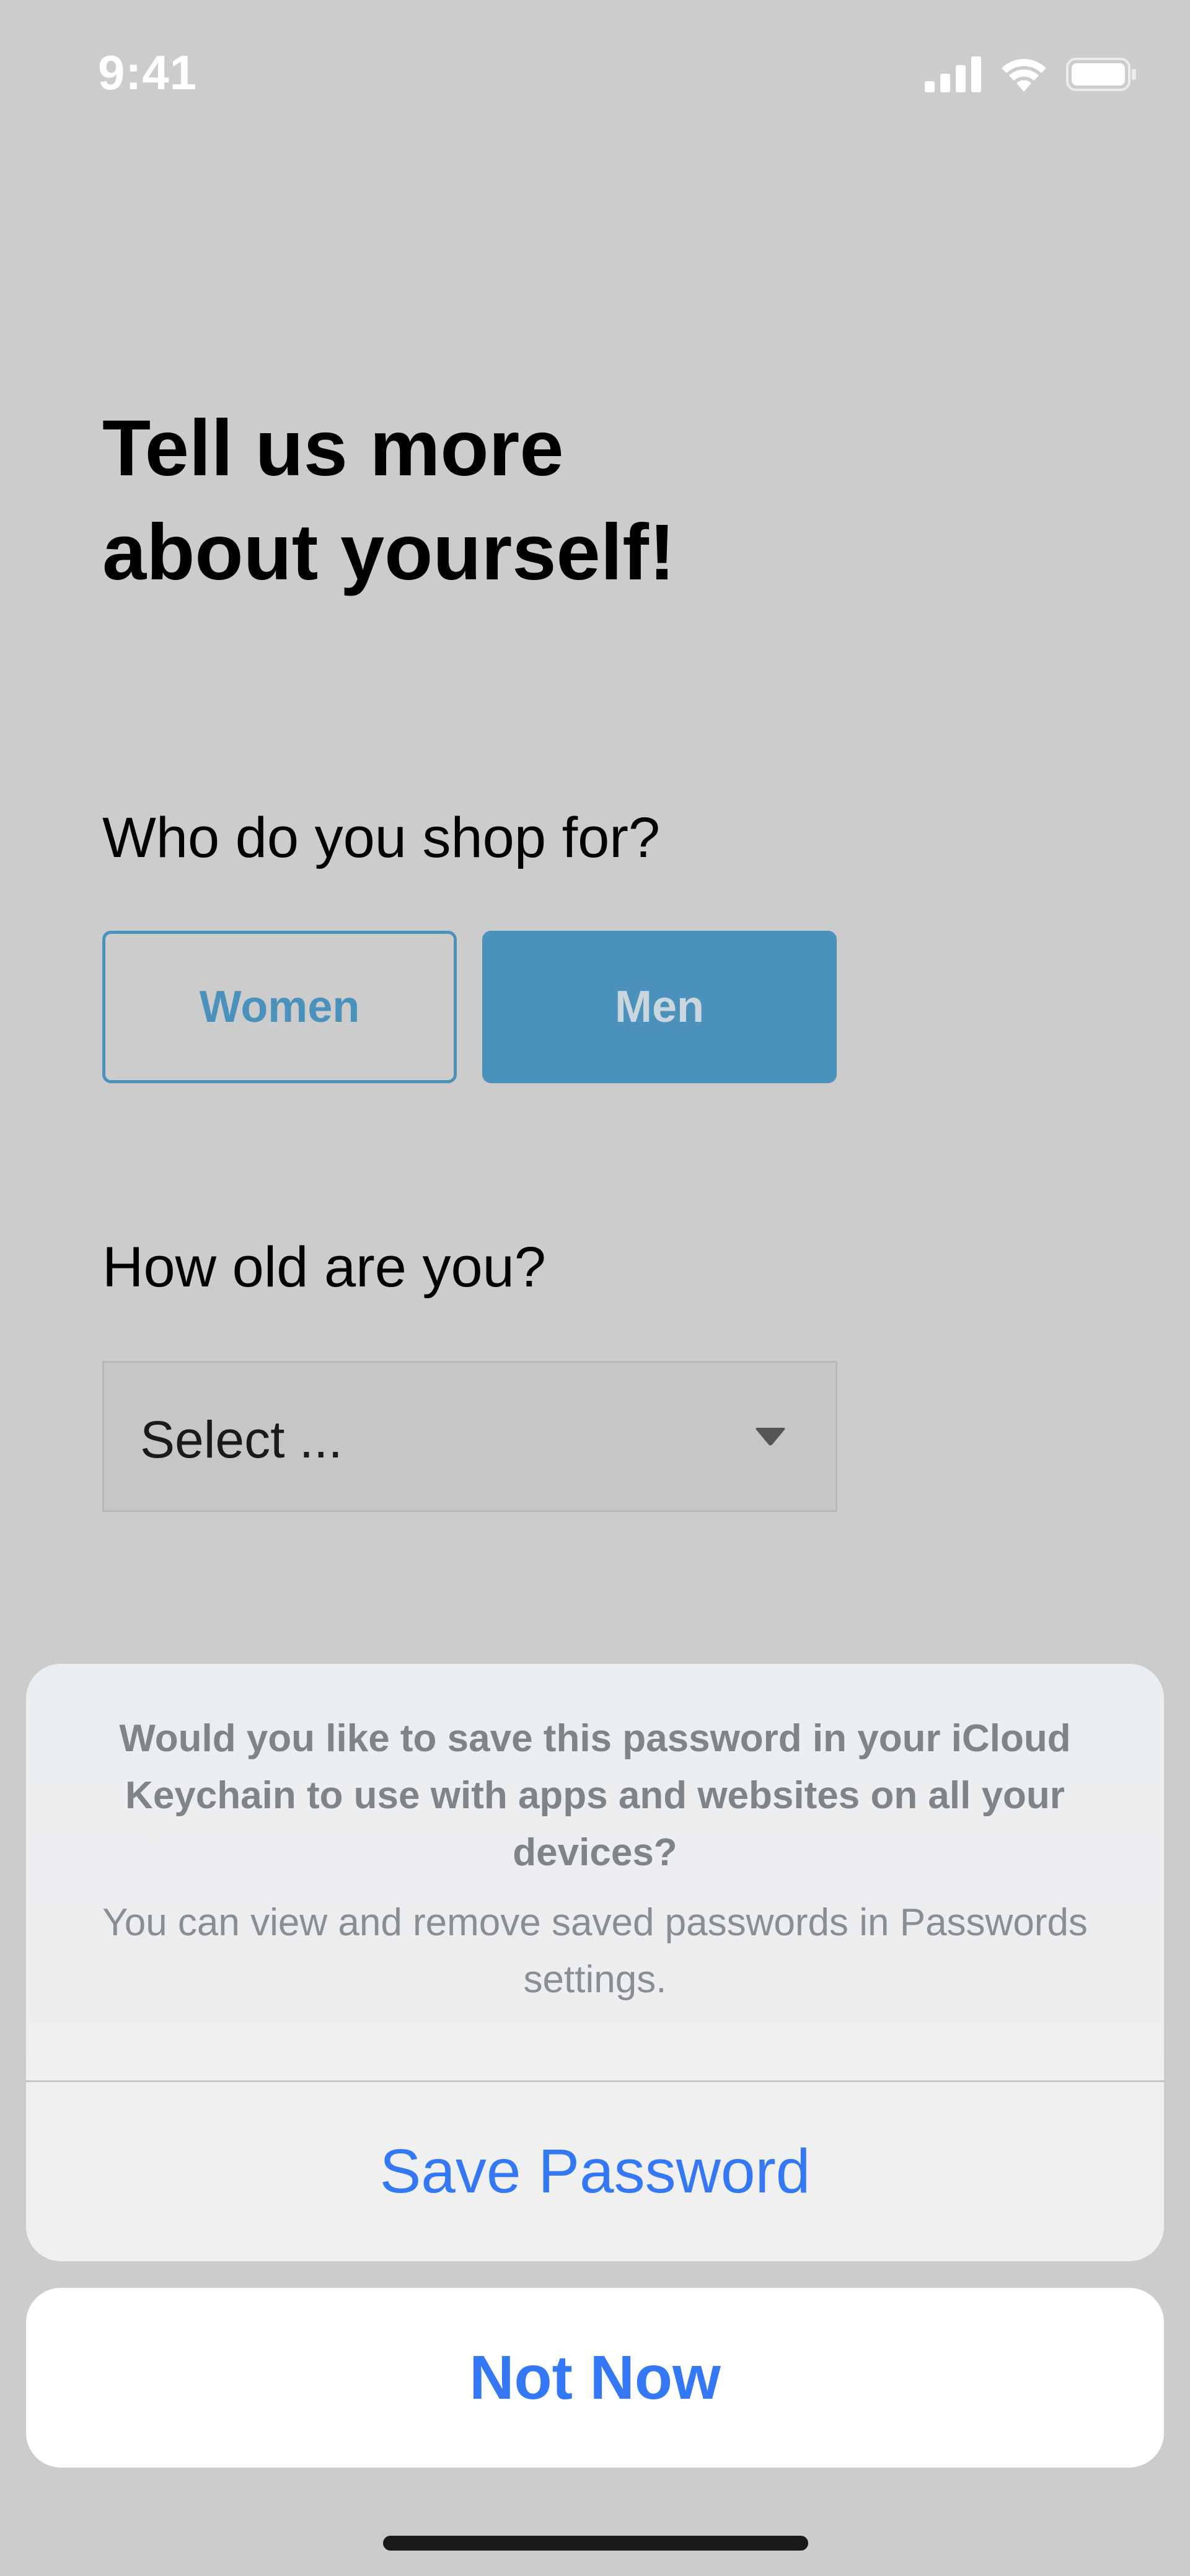 The width and height of the screenshot is (1190, 2576). What do you see at coordinates (324, 1268) in the screenshot?
I see `age-question: How old are you?` at bounding box center [324, 1268].